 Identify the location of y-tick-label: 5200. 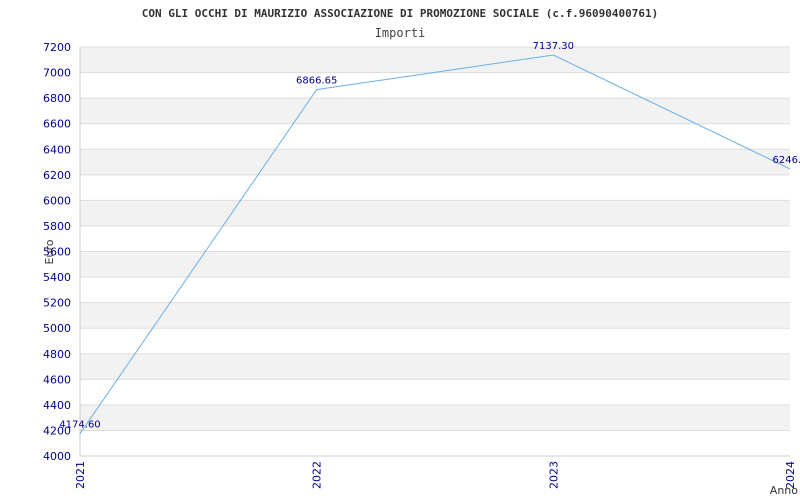
(57, 303).